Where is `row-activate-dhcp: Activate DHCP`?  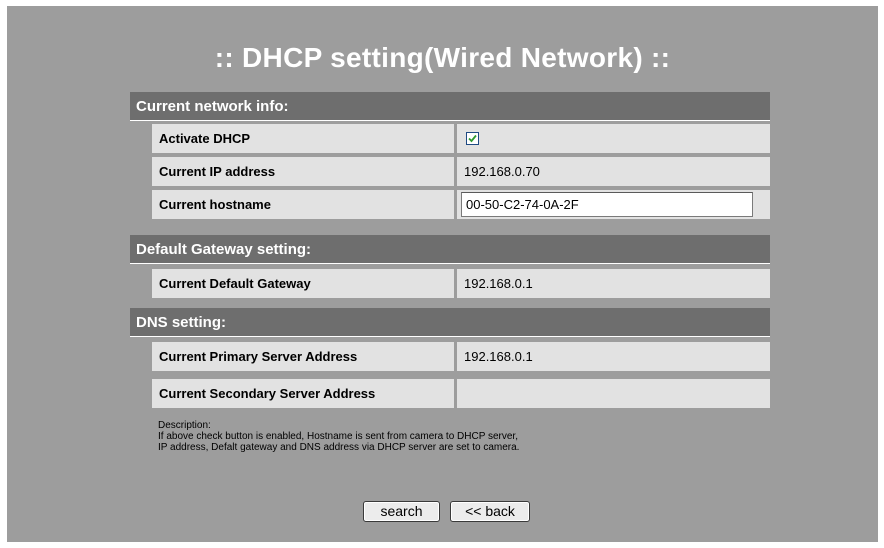 row-activate-dhcp: Activate DHCP is located at coordinates (461, 137).